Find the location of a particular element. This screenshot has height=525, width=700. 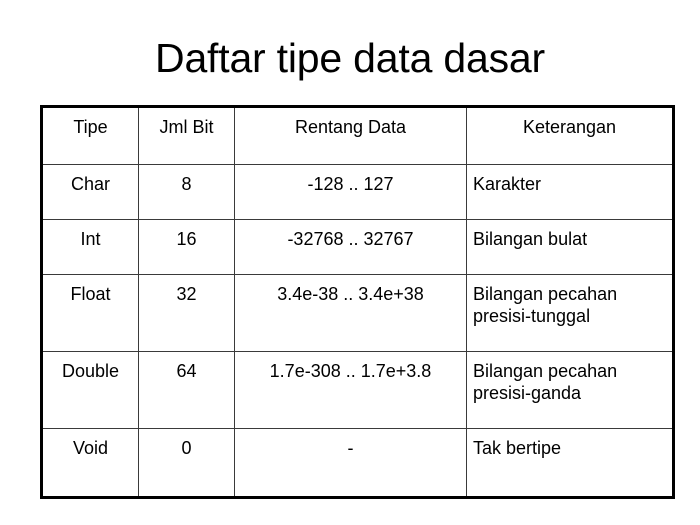

cell-keterangan: Bilangan pecahan presisi-ganda is located at coordinates (570, 390).